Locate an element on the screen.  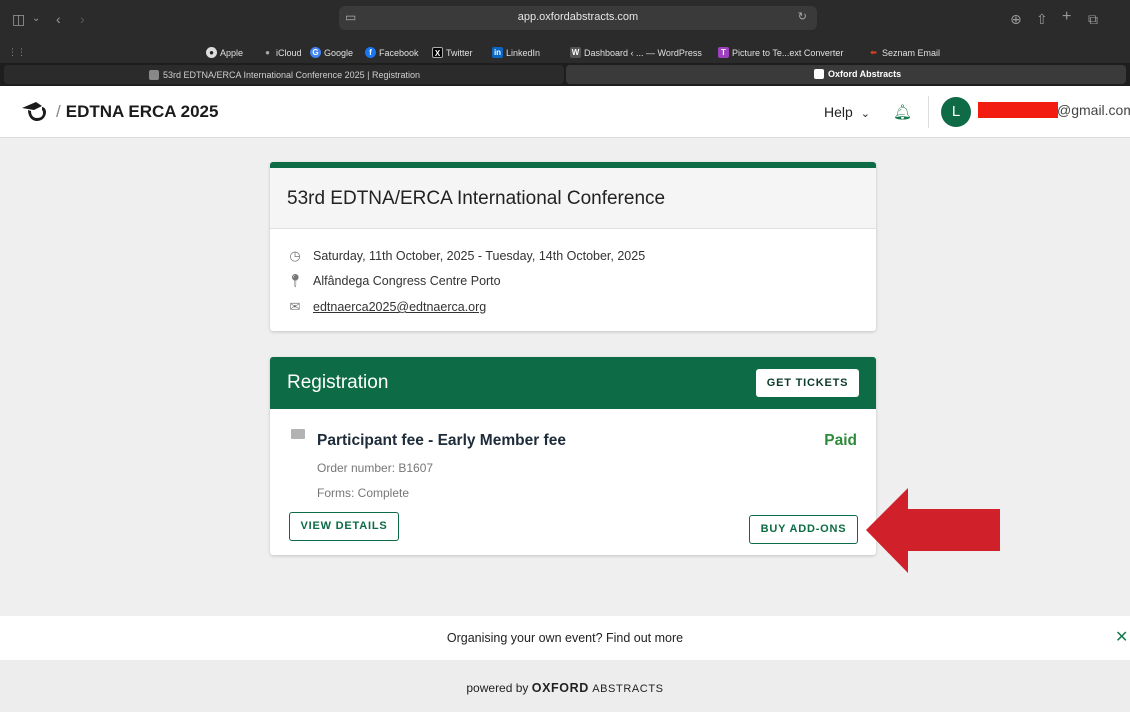
x-icon: X is located at coordinates (437, 52).